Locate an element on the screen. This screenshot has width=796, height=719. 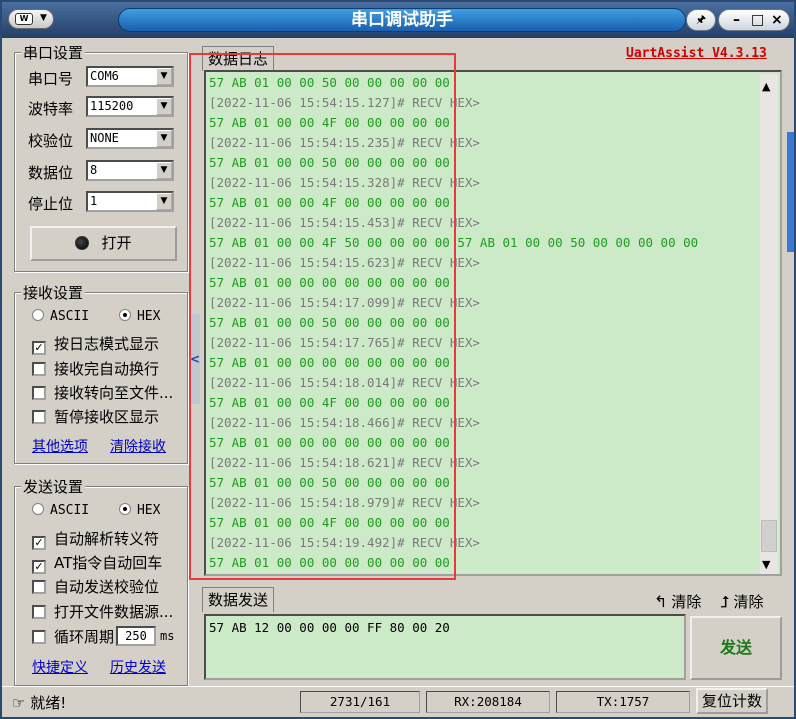
clear-send-button-1: ↰ 清除 is located at coordinates (677, 601).